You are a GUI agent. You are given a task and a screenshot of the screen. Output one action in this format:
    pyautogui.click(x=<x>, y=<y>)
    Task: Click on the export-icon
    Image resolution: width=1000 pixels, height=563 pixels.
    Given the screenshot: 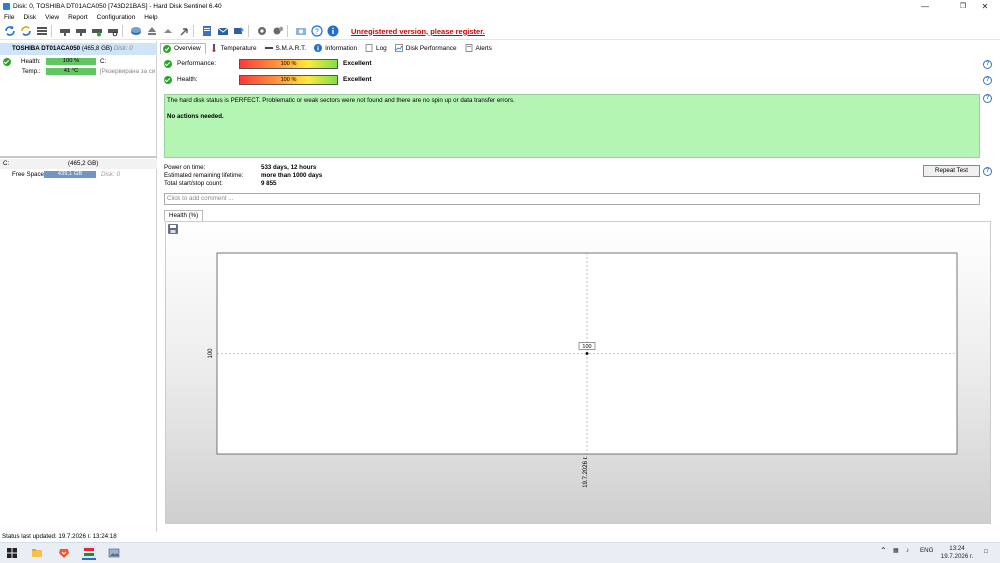 What is the action you would take?
    pyautogui.click(x=167, y=31)
    